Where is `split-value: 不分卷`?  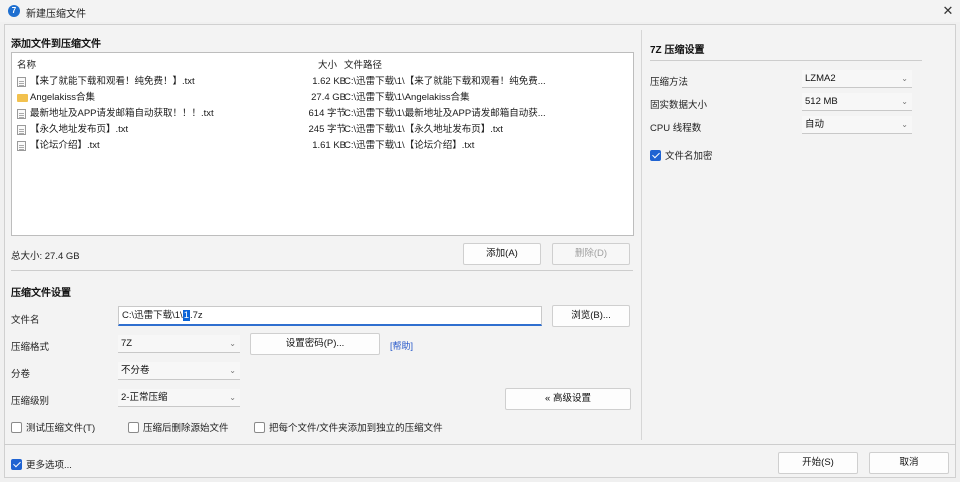
split-value: 不分卷 is located at coordinates (135, 370).